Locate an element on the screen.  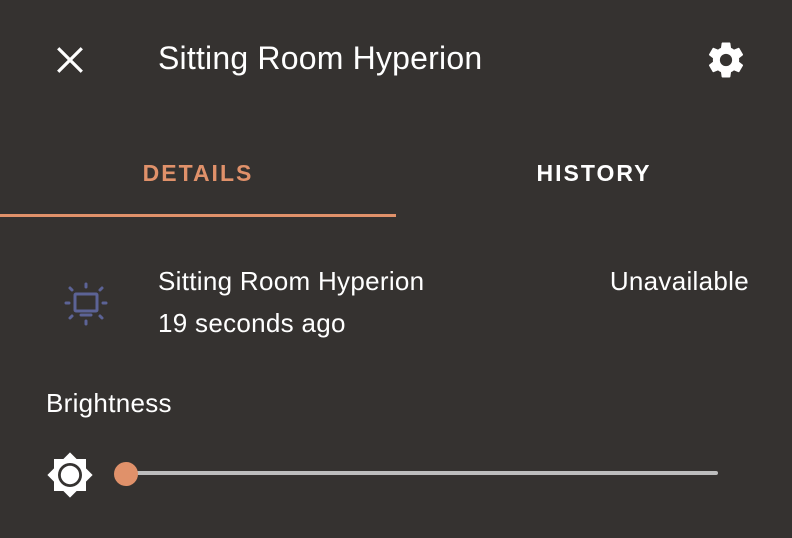
slider-track is located at coordinates (421, 473).